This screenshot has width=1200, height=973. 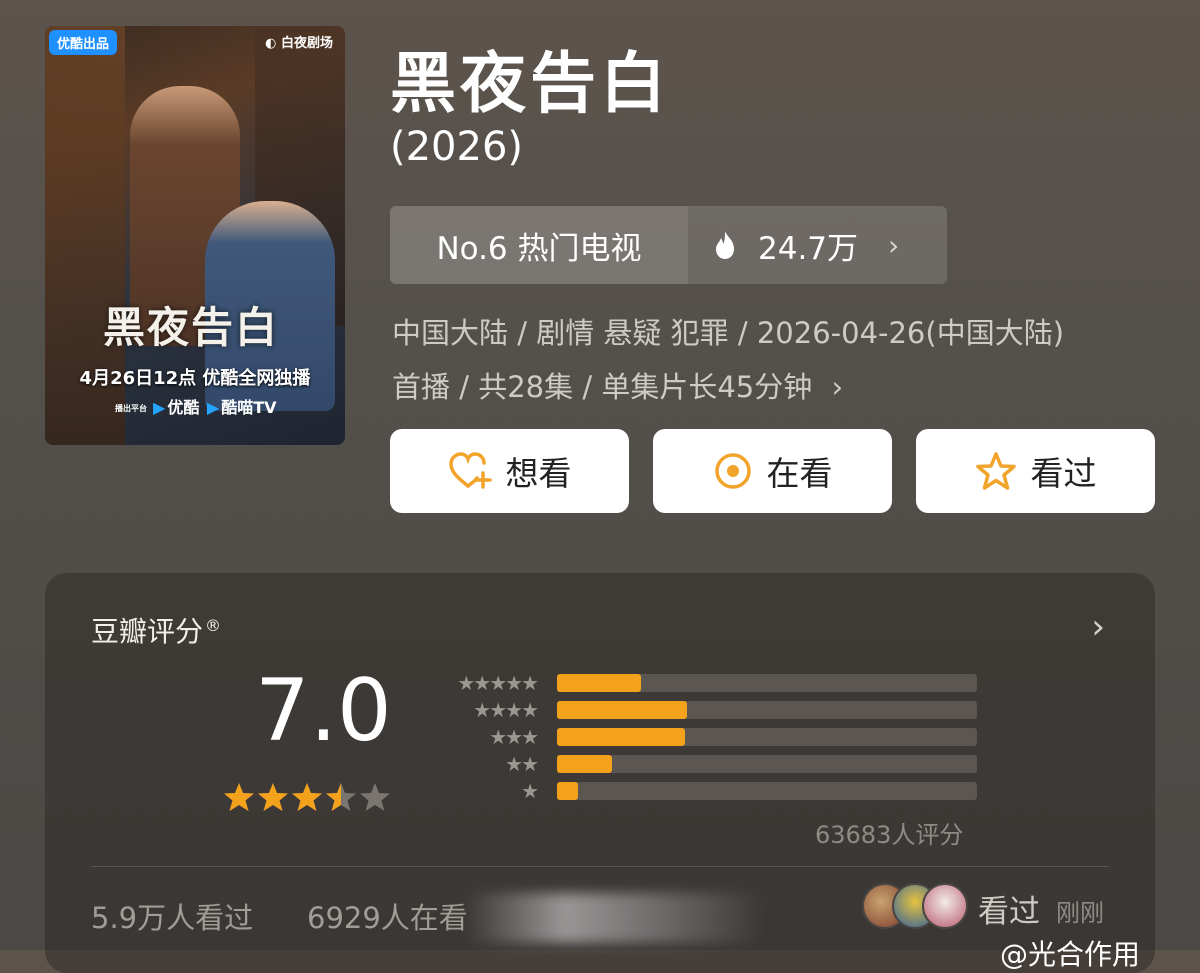 I want to click on rating-bar-5-star: ★★★★★, so click(x=715, y=683).